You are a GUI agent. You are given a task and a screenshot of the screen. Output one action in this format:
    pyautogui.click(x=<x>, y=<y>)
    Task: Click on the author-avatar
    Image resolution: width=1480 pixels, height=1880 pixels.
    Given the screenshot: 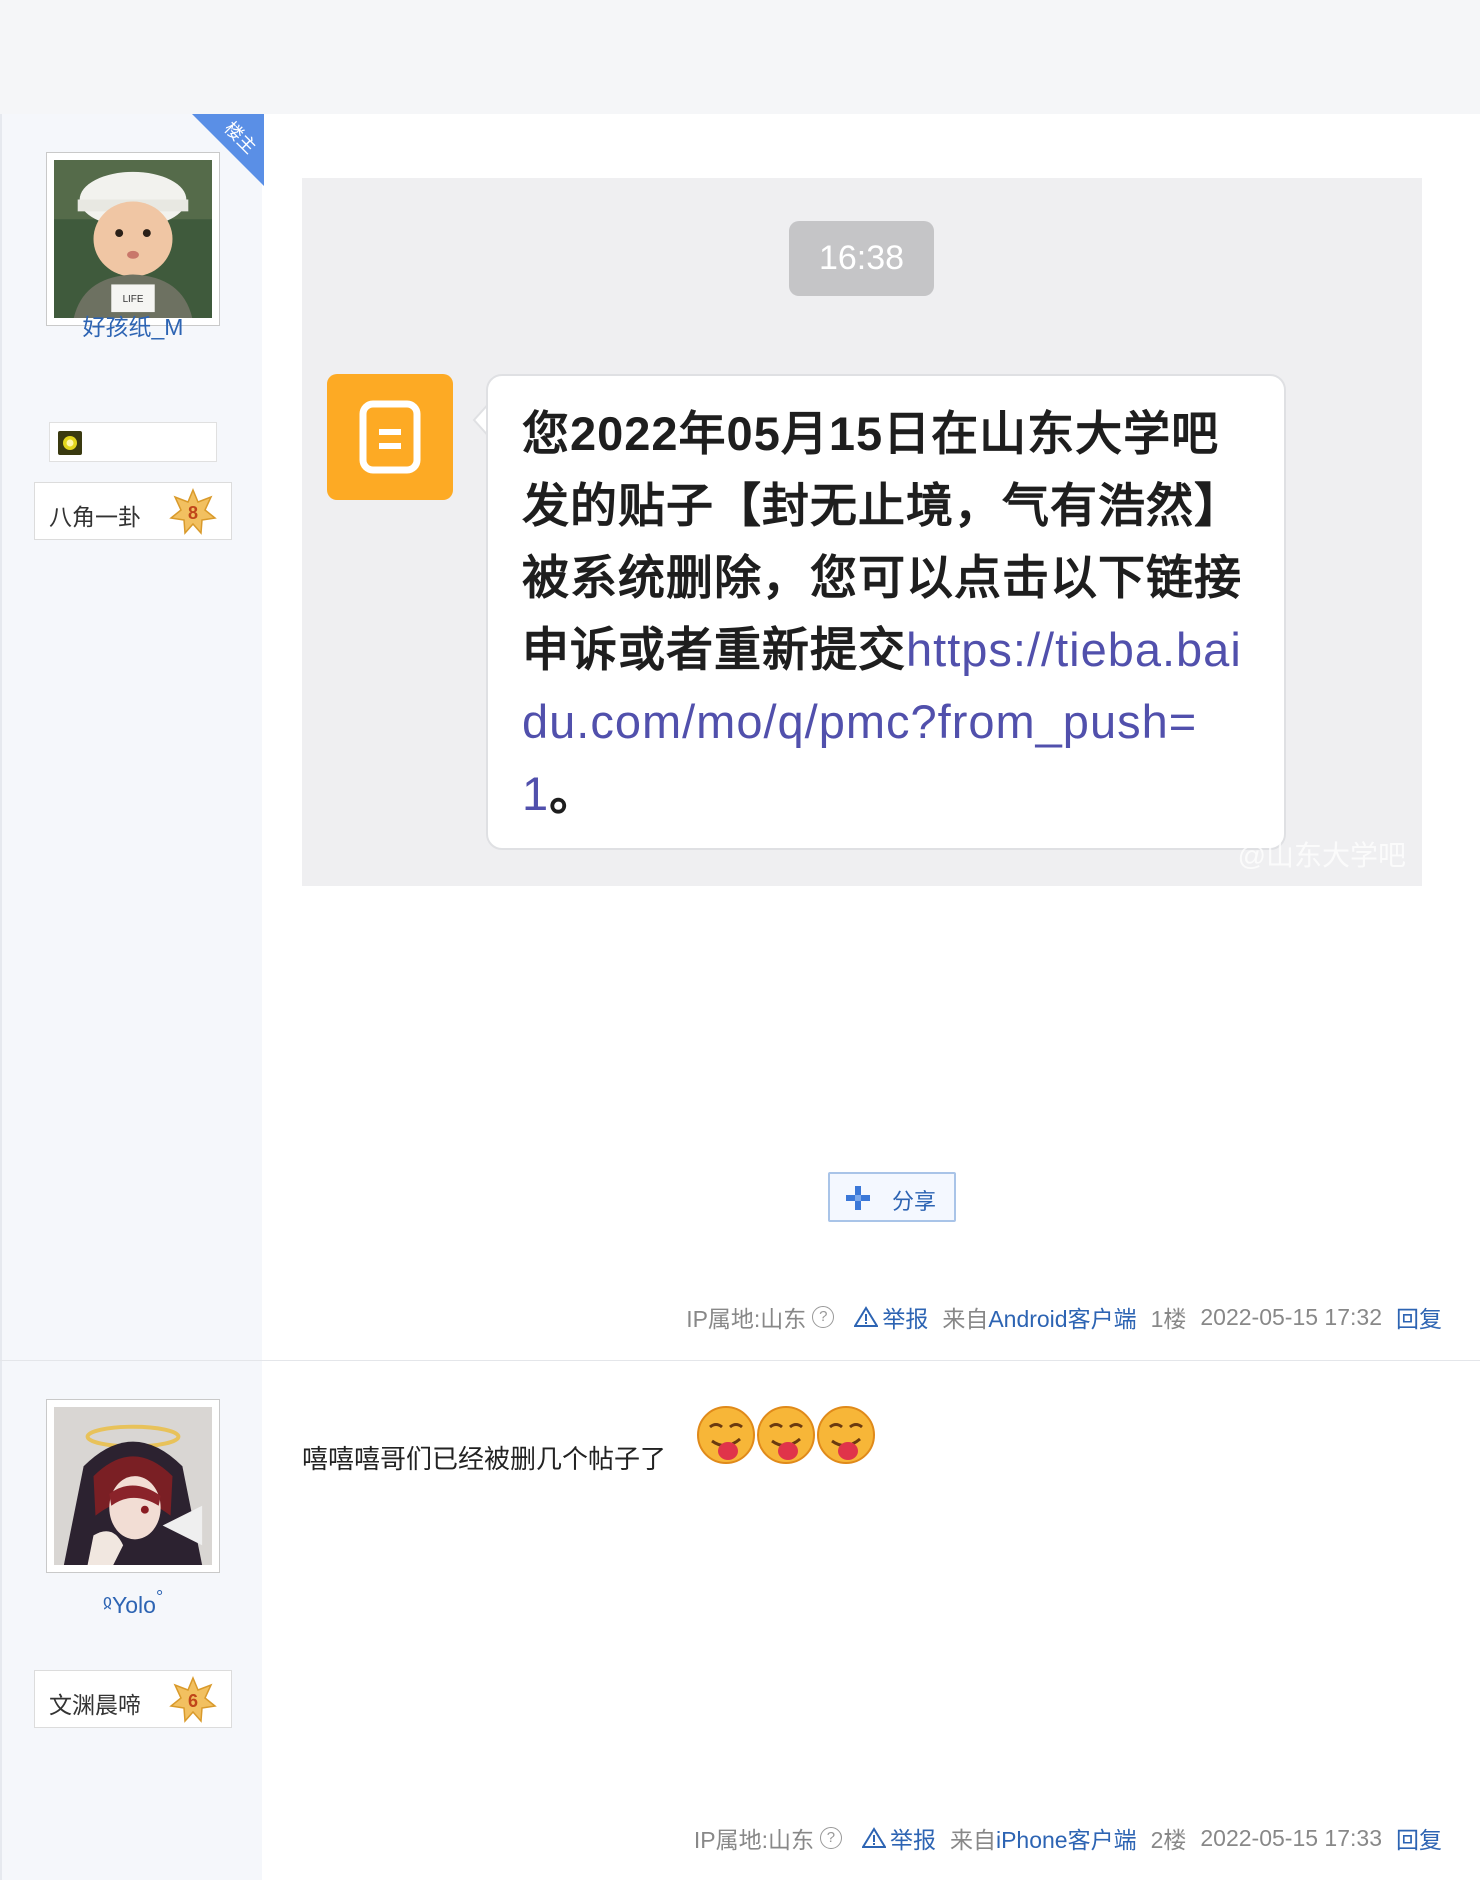 What is the action you would take?
    pyautogui.click(x=133, y=1486)
    